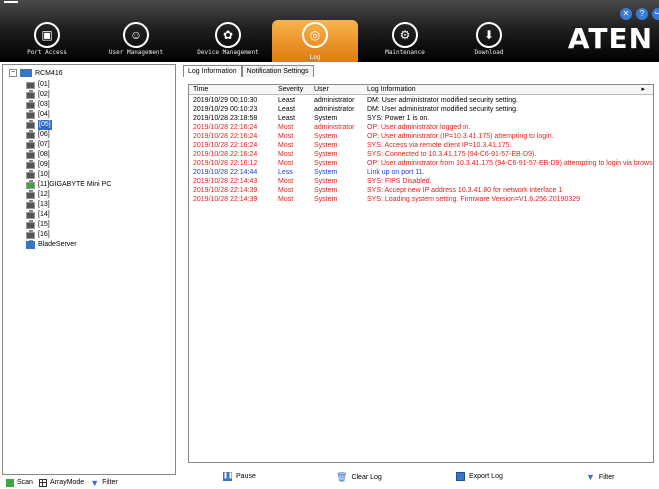 Image resolution: width=659 pixels, height=489 pixels. I want to click on tree-toolbar: Scan ArrayMode ▼ Filter, so click(89, 482).